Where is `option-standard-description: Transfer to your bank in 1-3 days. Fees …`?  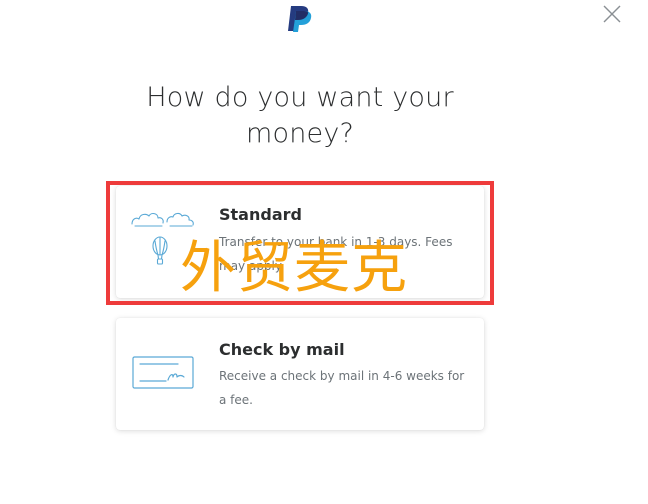
option-standard-description: Transfer to your bank in 1-3 days. Fees … is located at coordinates (336, 254).